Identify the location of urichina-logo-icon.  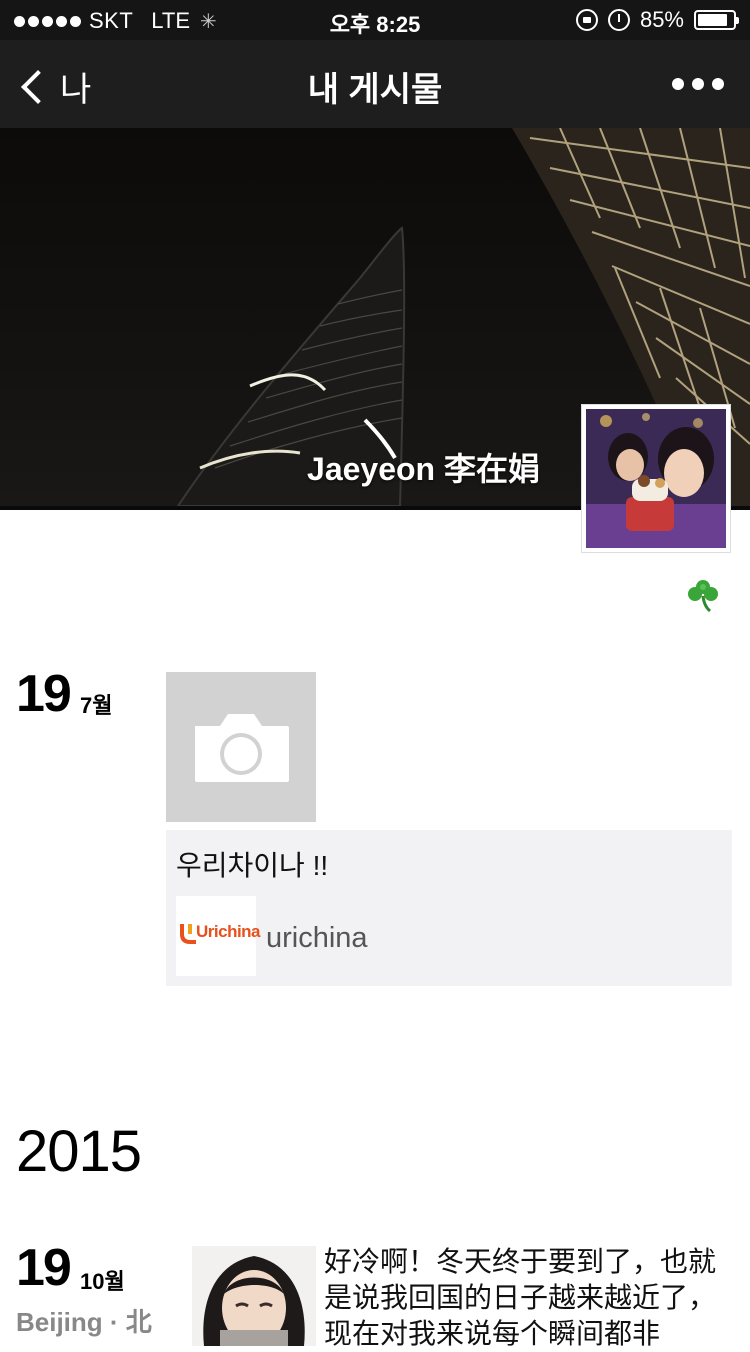
(188, 934).